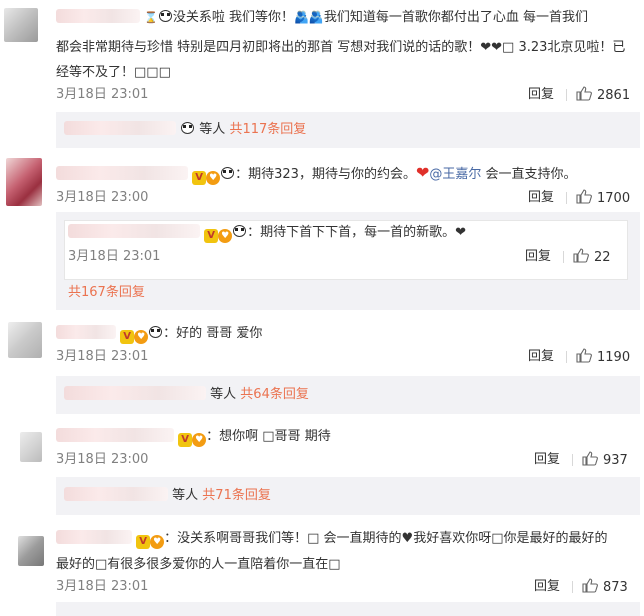 Image resolution: width=644 pixels, height=616 pixels. Describe the element at coordinates (267, 233) in the screenshot. I see `sub-comment-text: V ♥ ：期待下首下下首，每一首的新歌。❤` at that location.